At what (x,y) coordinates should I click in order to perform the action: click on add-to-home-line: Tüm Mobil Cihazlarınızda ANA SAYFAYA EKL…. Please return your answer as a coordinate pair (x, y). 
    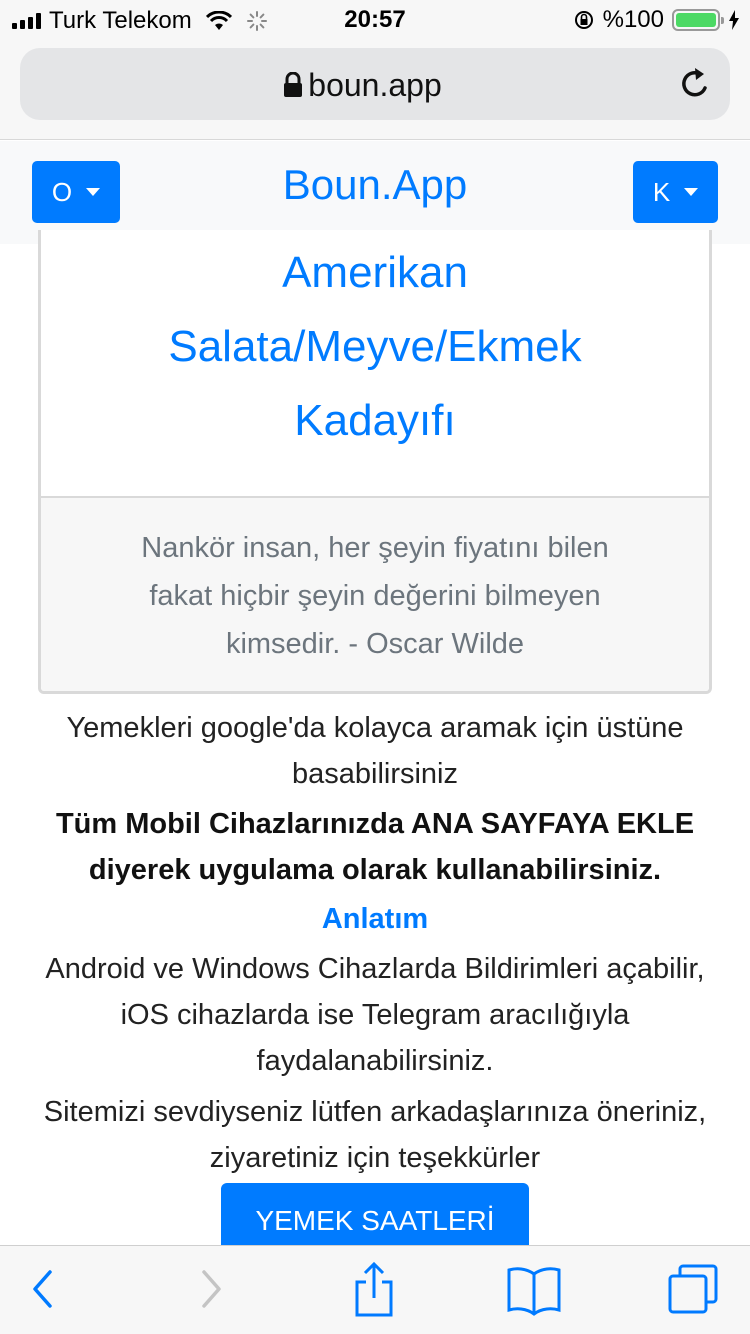
    Looking at the image, I should click on (375, 824).